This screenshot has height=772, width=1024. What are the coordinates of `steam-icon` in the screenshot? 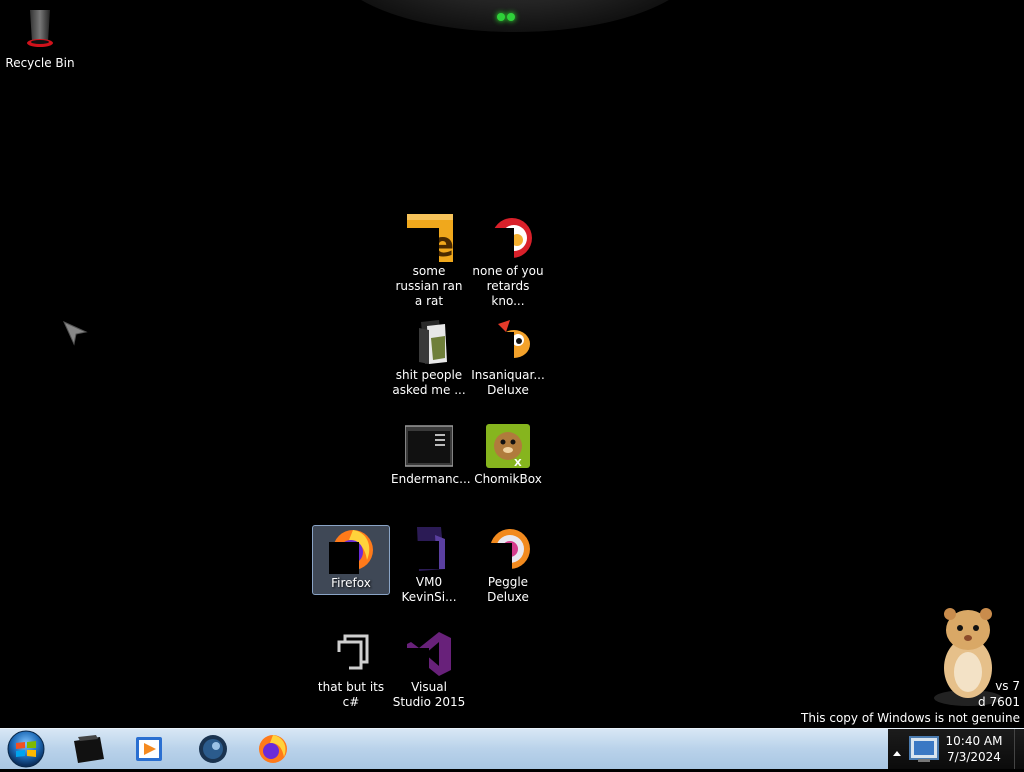 It's located at (213, 749).